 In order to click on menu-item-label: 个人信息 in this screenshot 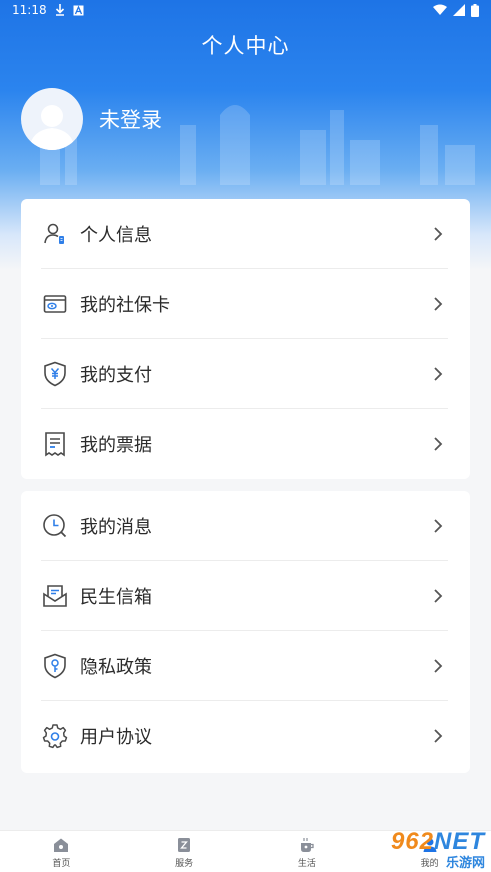, I will do `click(116, 235)`.